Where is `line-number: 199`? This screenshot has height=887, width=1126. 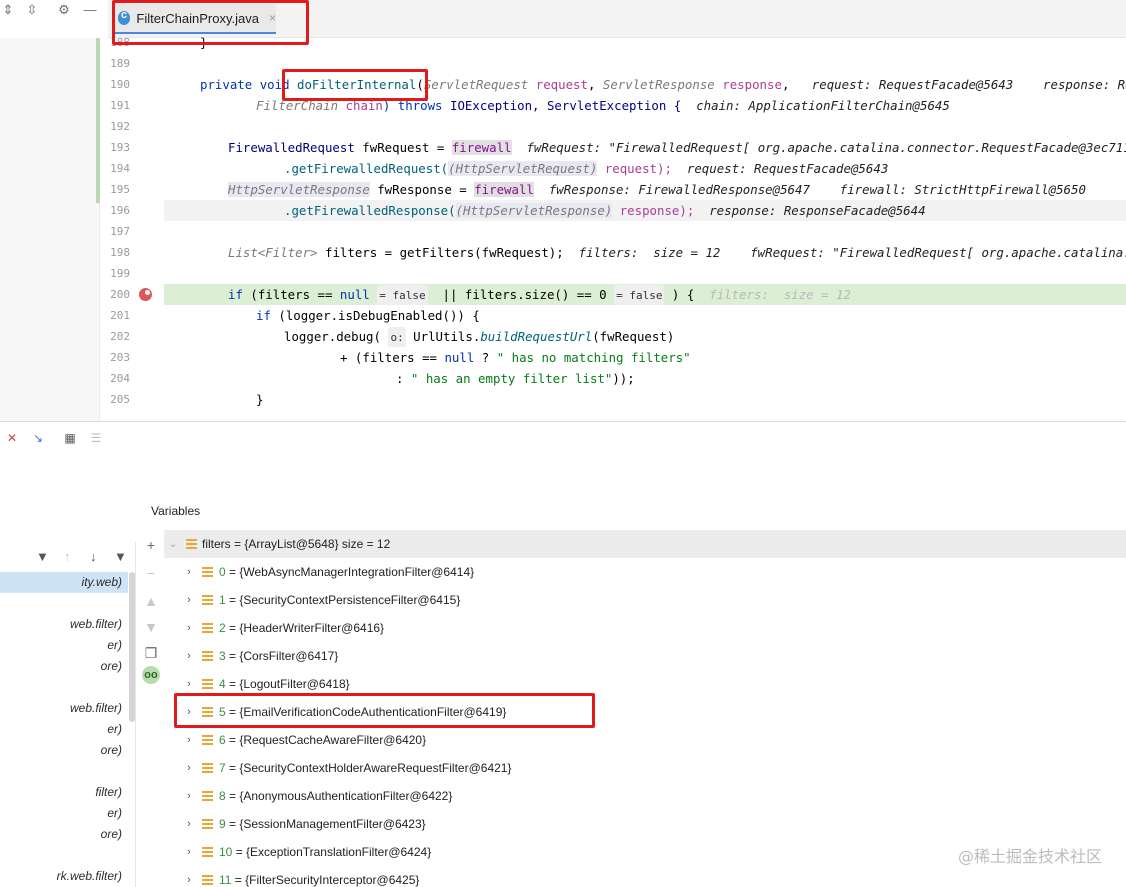
line-number: 199 is located at coordinates (120, 273).